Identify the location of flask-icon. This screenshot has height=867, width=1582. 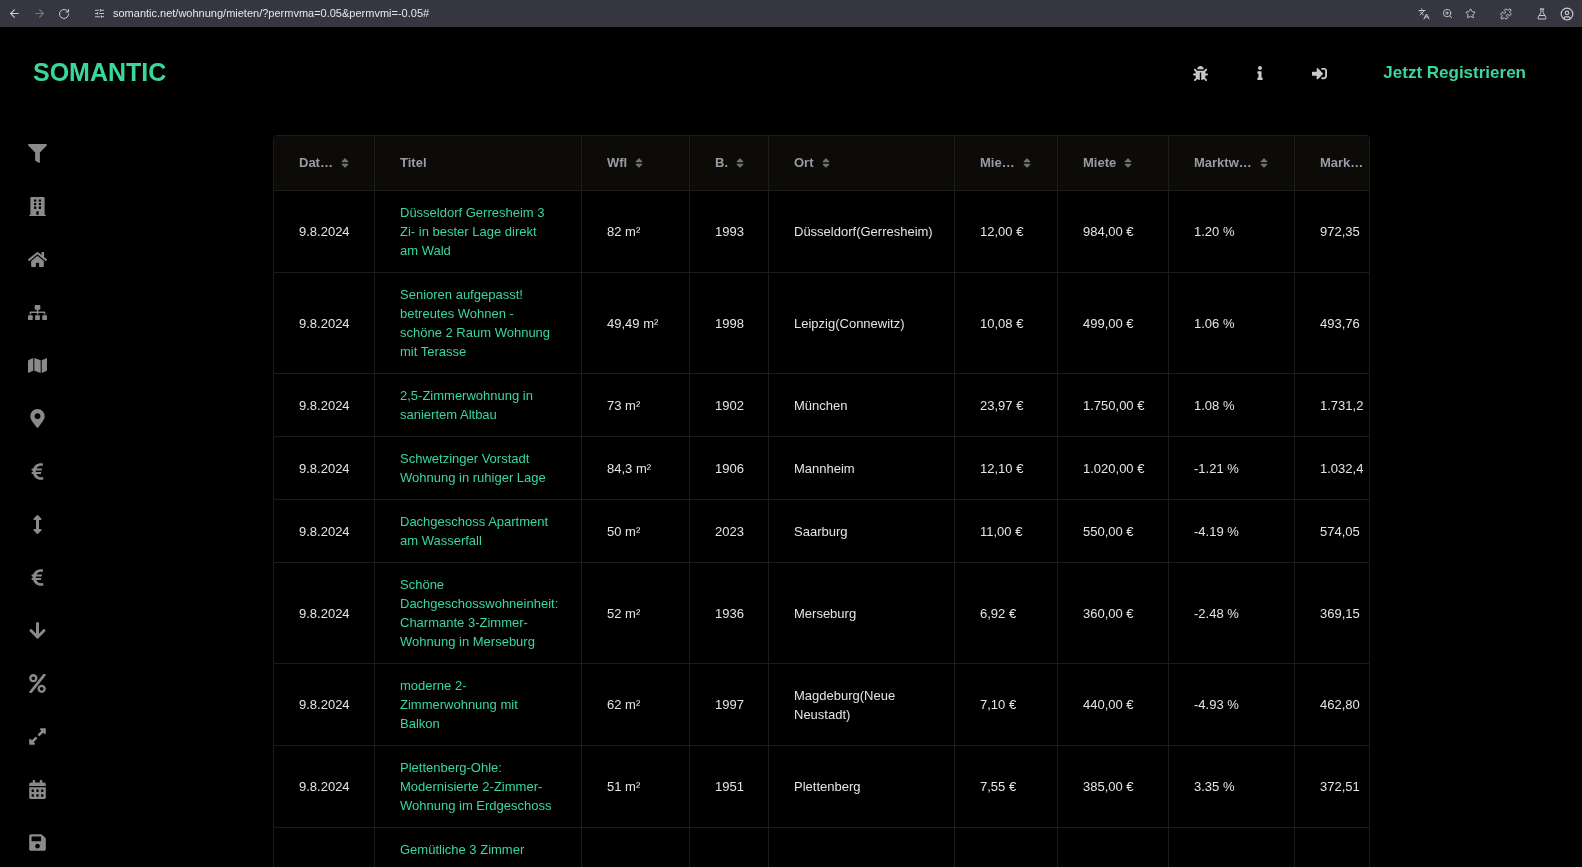
(1542, 13).